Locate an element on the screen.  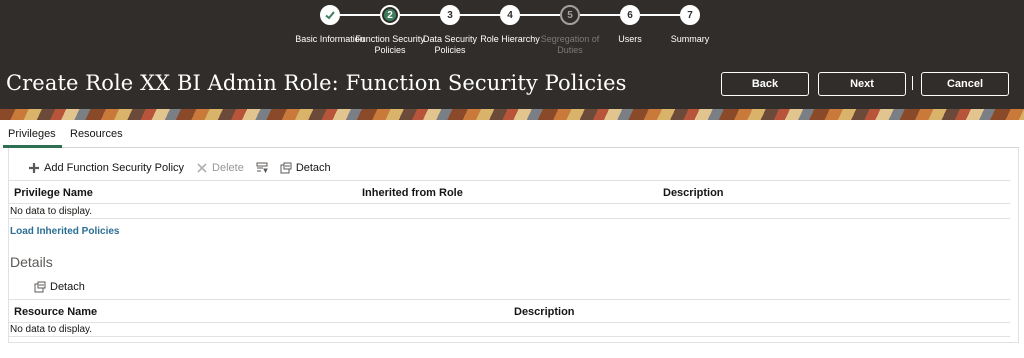
detach-button-label: Detach is located at coordinates (313, 168).